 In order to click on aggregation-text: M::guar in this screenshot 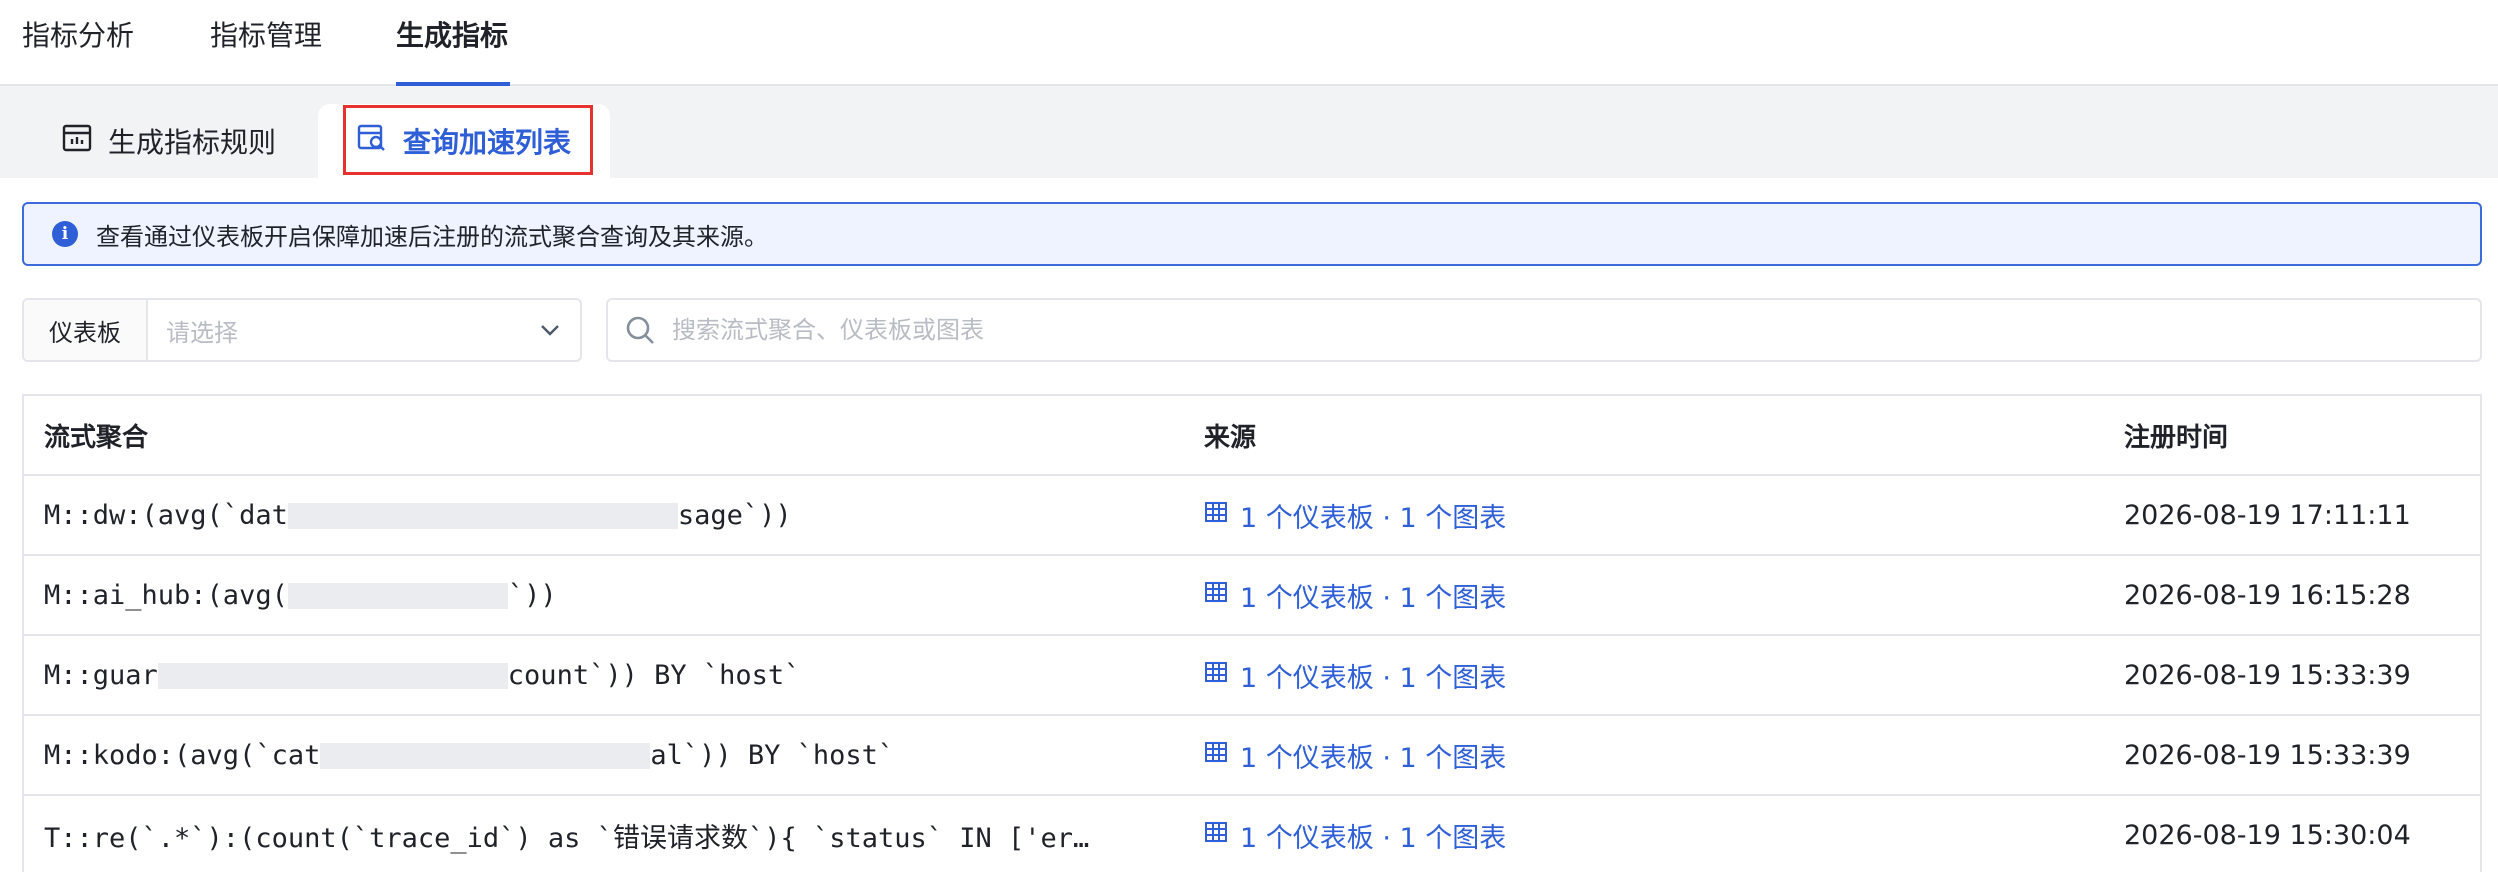, I will do `click(101, 675)`.